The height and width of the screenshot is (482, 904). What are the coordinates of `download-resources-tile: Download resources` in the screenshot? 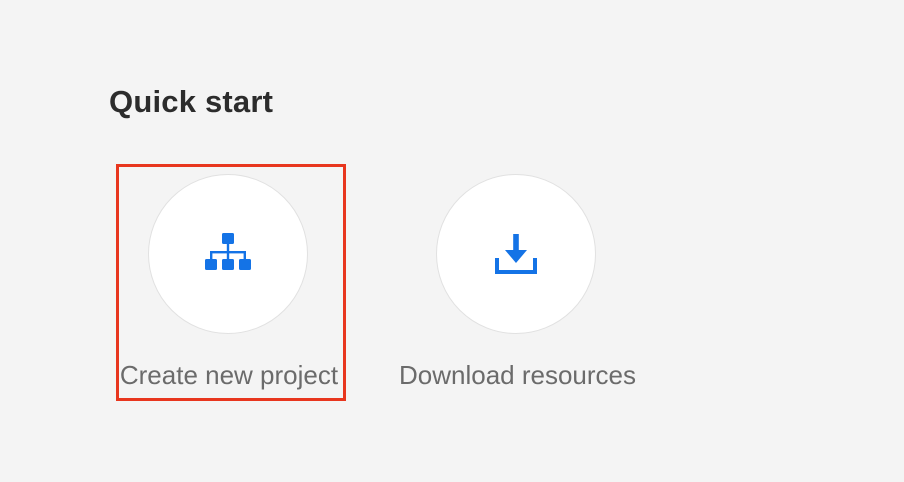 It's located at (518, 284).